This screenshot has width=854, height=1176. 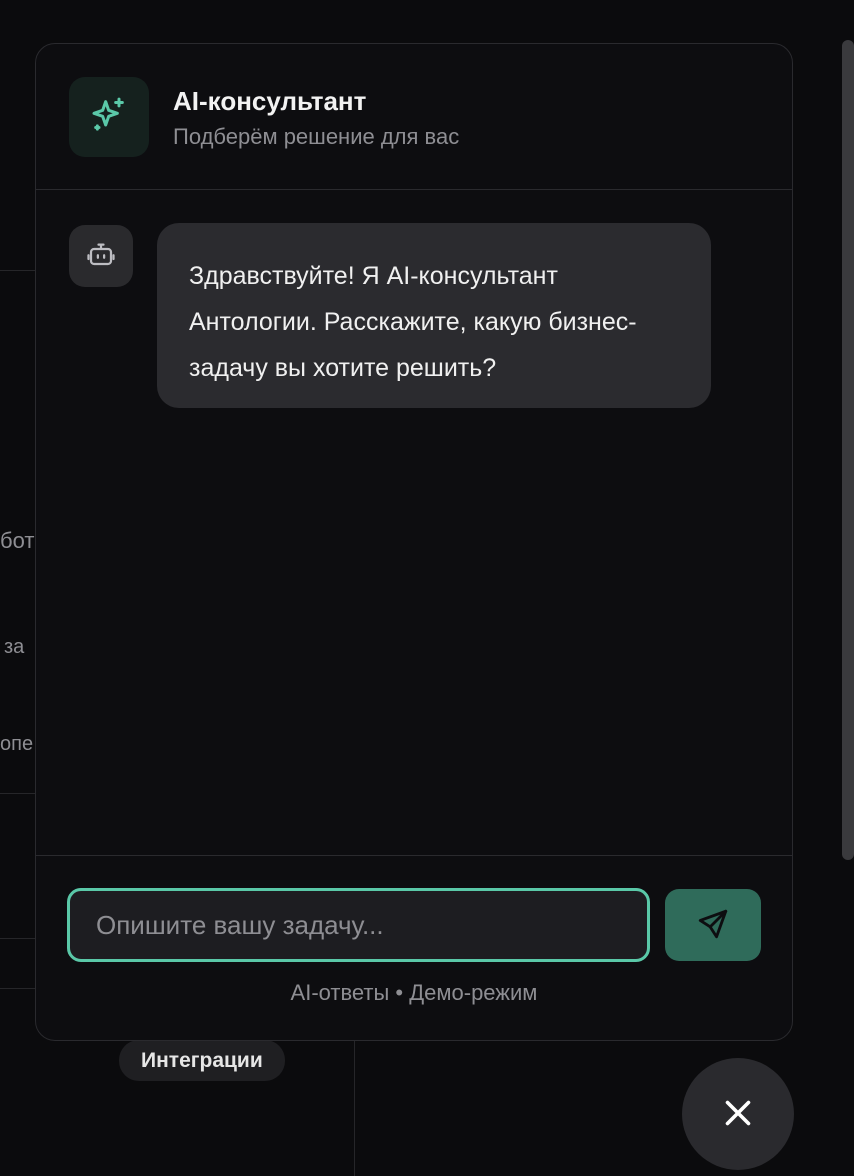 I want to click on integrations-tag: Интеграции, so click(x=202, y=1060).